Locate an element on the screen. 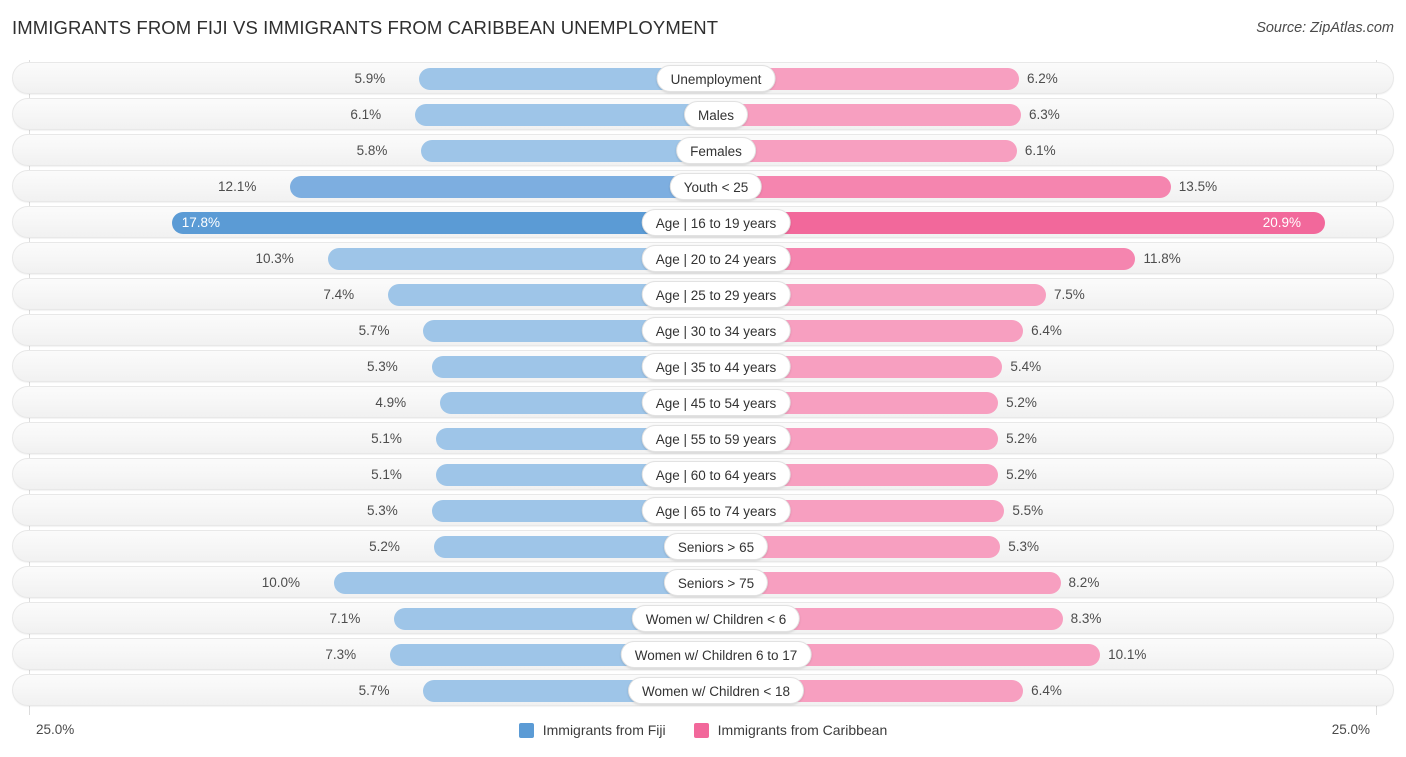 The width and height of the screenshot is (1406, 757). table-row: 6.1% 6.3% Males is located at coordinates (703, 114).